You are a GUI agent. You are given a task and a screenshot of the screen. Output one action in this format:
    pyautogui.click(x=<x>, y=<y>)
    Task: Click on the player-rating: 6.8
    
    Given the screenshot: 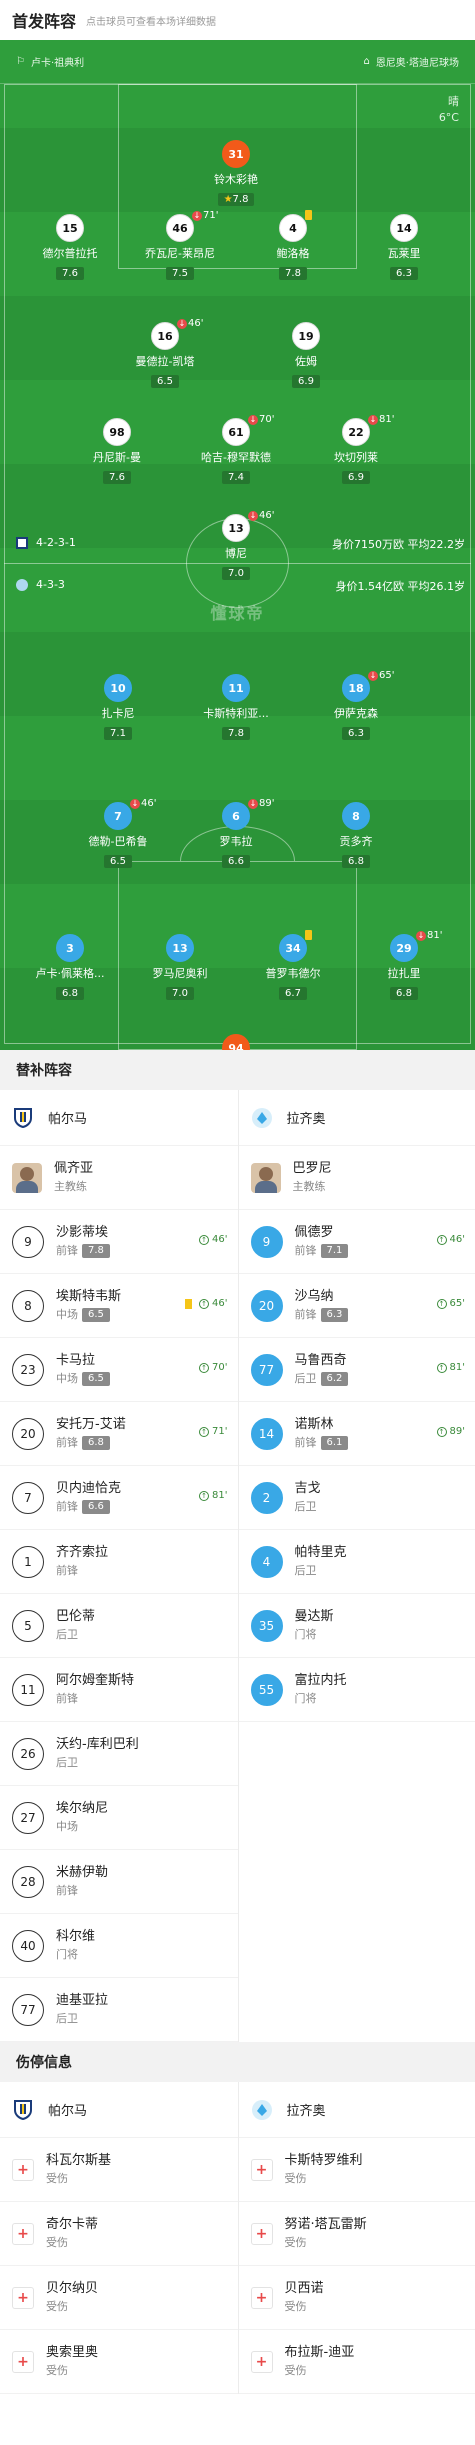 What is the action you would take?
    pyautogui.click(x=96, y=1442)
    